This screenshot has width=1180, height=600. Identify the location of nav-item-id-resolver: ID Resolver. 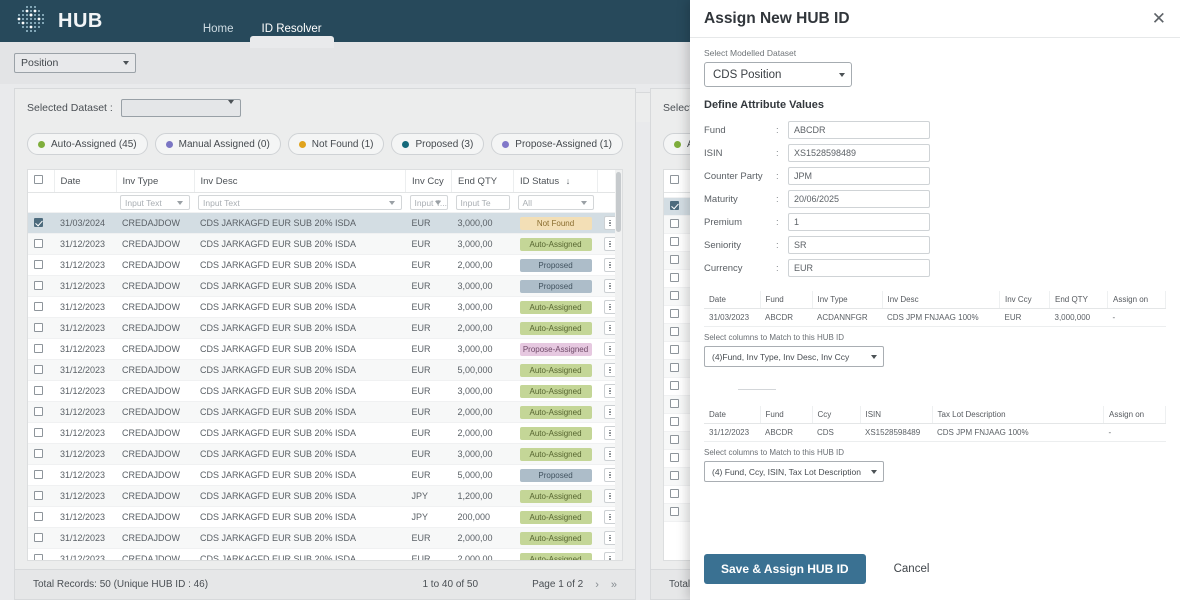
(291, 35).